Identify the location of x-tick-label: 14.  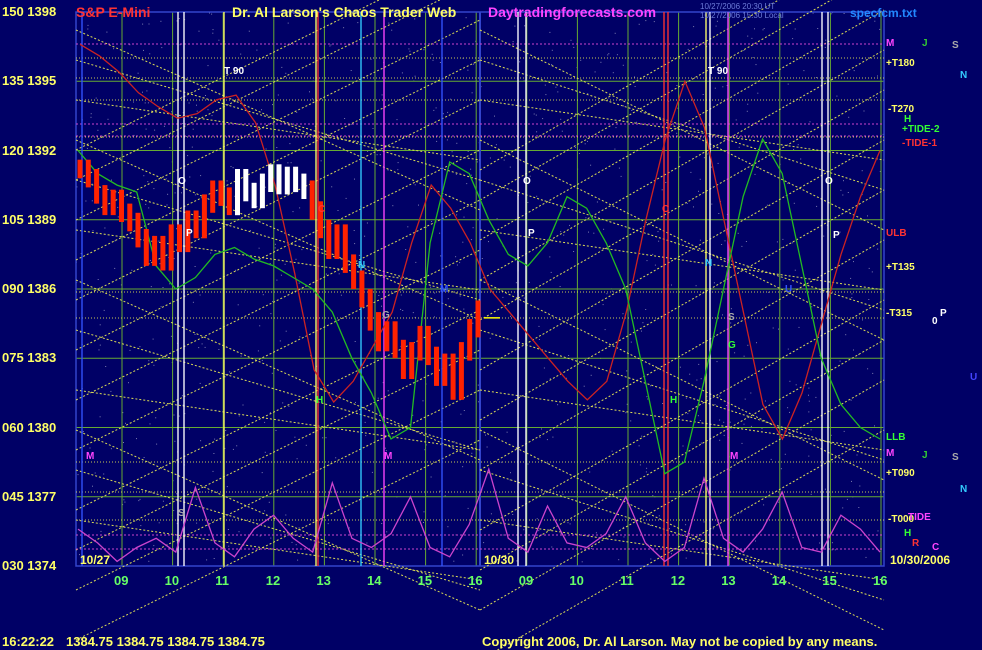
(779, 580).